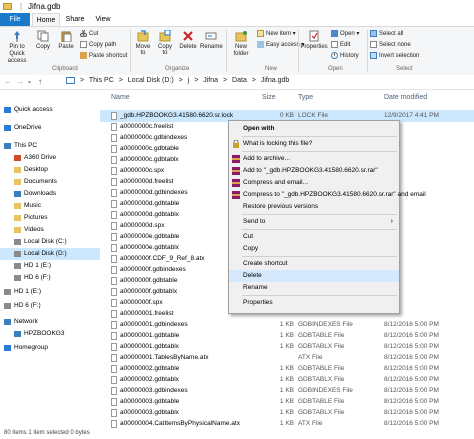 This screenshot has height=439, width=474. I want to click on tab-share: Share, so click(75, 19).